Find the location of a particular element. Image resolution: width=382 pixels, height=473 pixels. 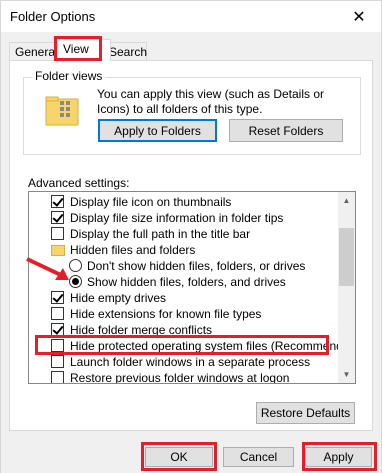

folder-views-icon is located at coordinates (62, 111).